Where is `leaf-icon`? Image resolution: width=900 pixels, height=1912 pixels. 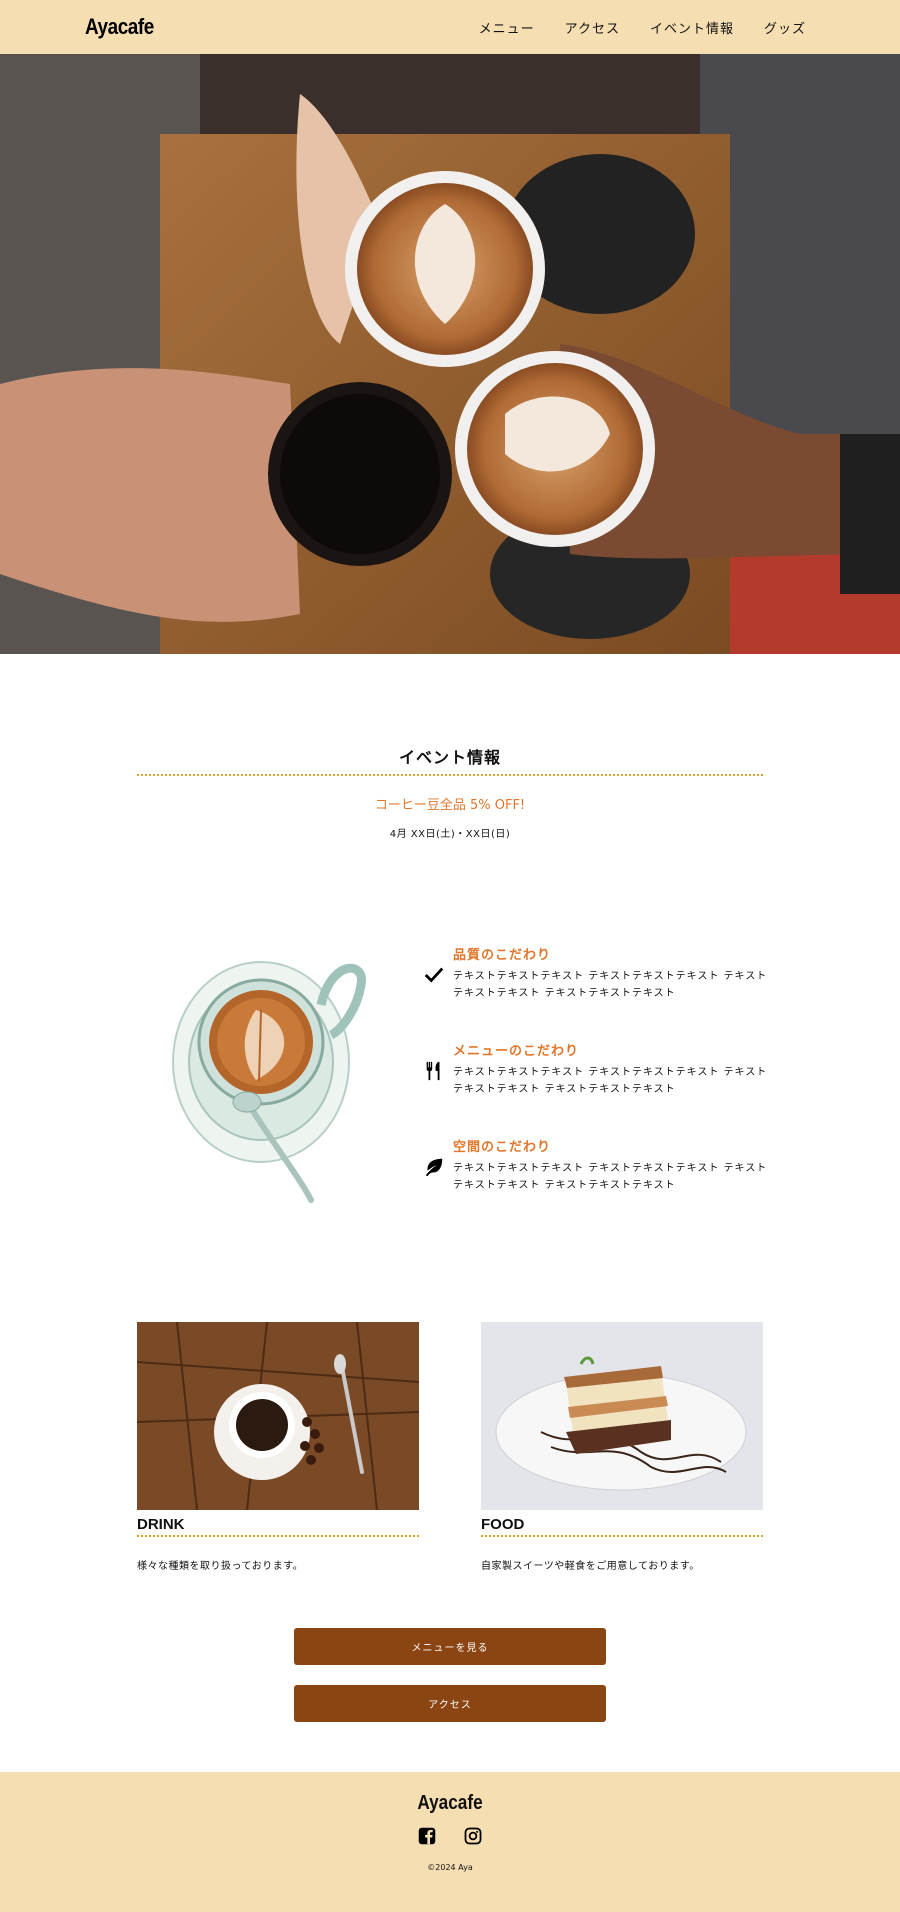
leaf-icon is located at coordinates (434, 1167).